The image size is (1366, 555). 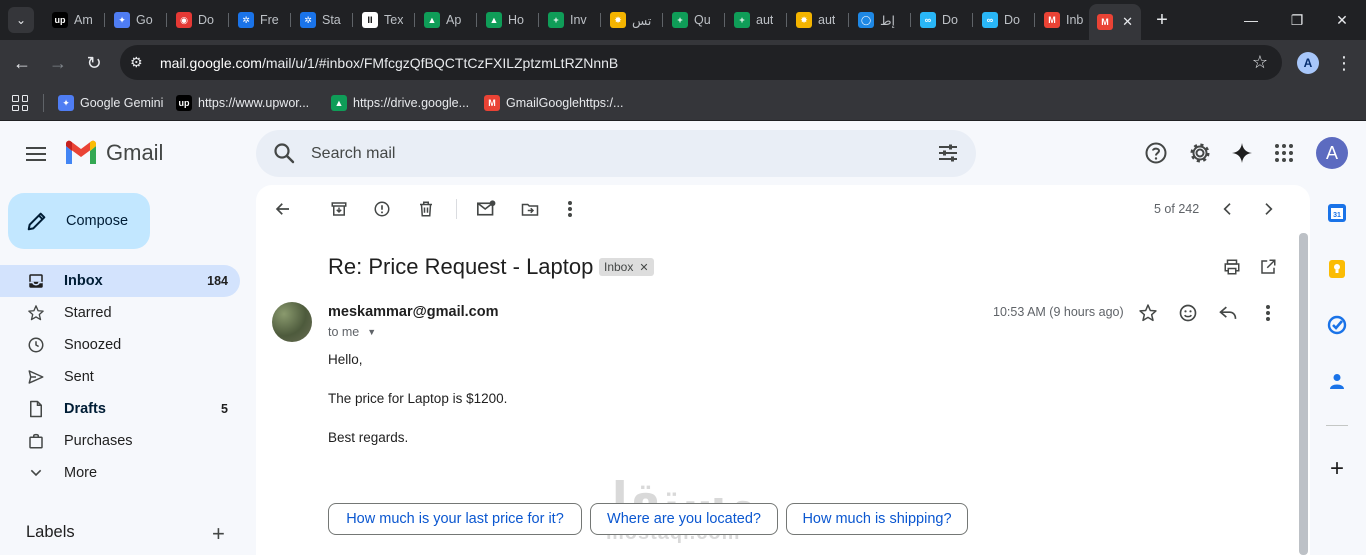 What do you see at coordinates (21, 20) in the screenshot?
I see `tab-search-dropdown: ⌄` at bounding box center [21, 20].